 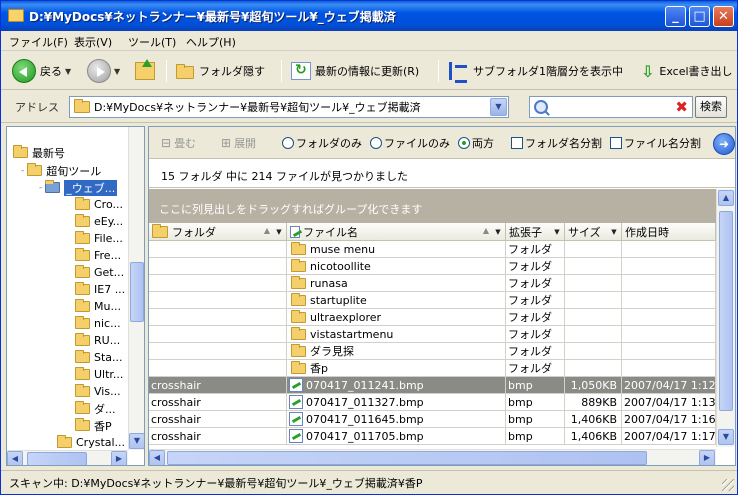 I want to click on menu-tools: ツール(T), so click(x=152, y=42).